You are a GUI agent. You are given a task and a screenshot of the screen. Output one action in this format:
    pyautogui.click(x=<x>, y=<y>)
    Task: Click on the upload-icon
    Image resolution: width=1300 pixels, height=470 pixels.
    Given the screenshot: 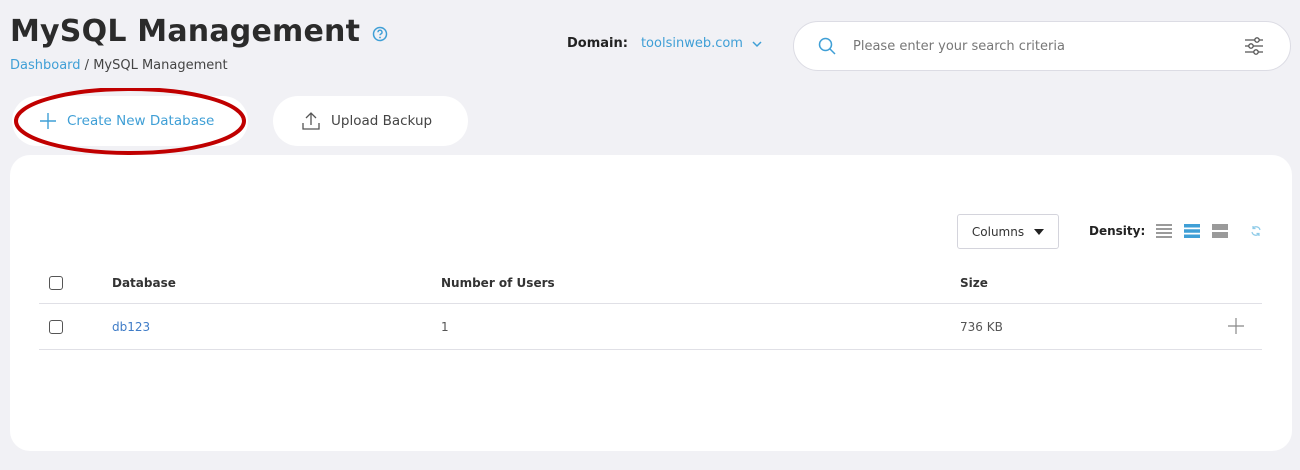 What is the action you would take?
    pyautogui.click(x=311, y=121)
    